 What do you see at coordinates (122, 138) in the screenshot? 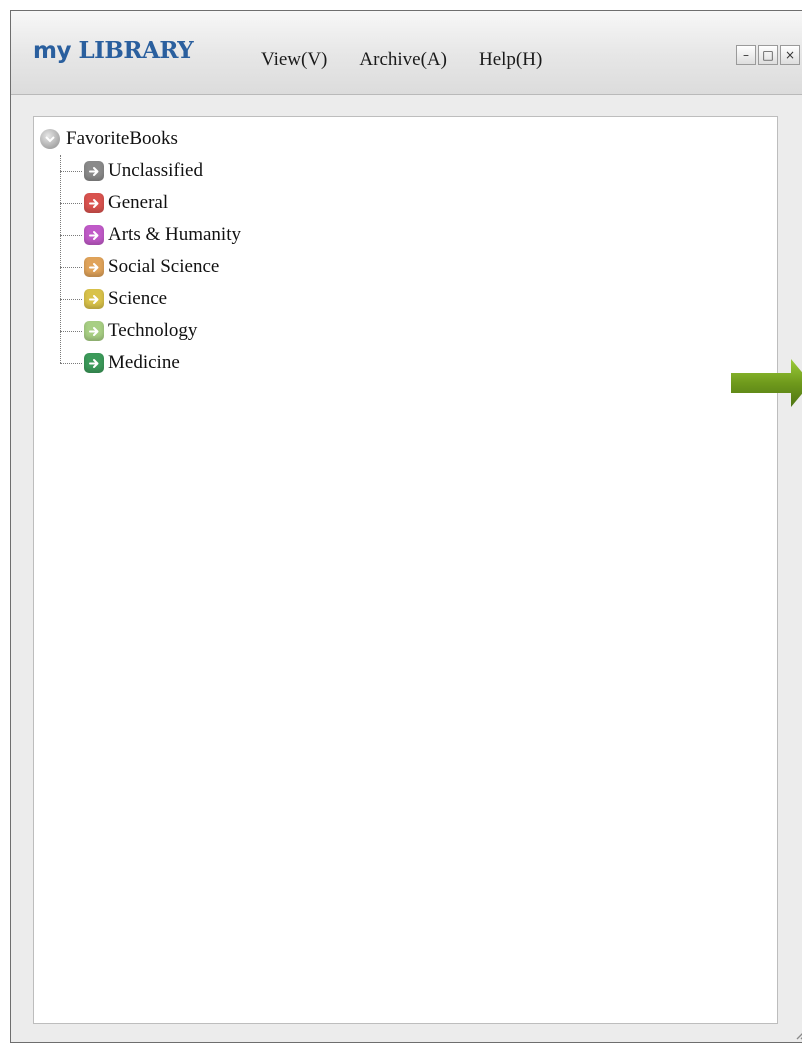
I see `tree-root-label: FavoriteBooks` at bounding box center [122, 138].